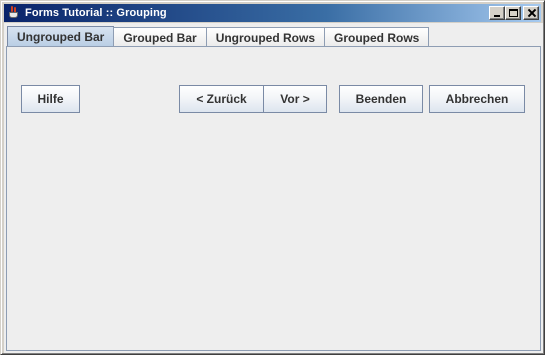 The width and height of the screenshot is (545, 355). Describe the element at coordinates (295, 99) in the screenshot. I see `next-button: Vor >` at that location.